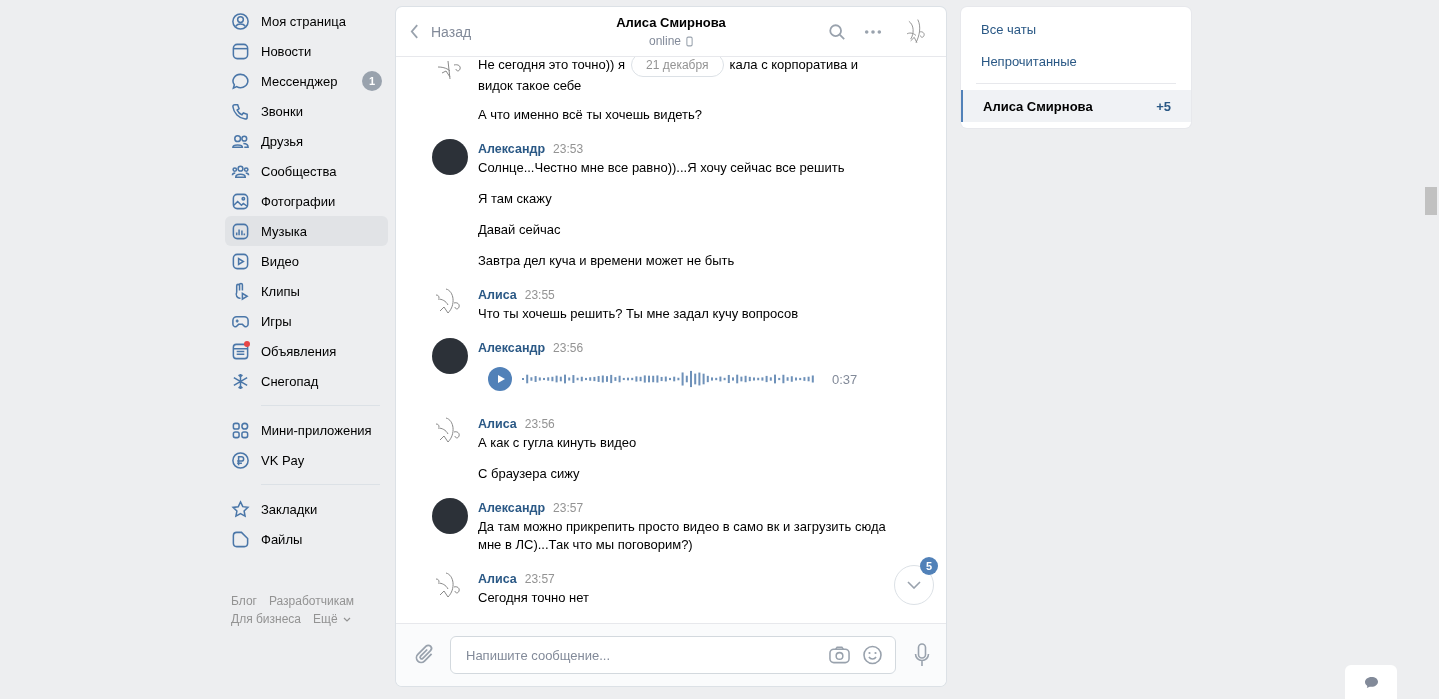 Image resolution: width=1439 pixels, height=699 pixels. What do you see at coordinates (306, 201) in the screenshot?
I see `nav-item: Фотографии` at bounding box center [306, 201].